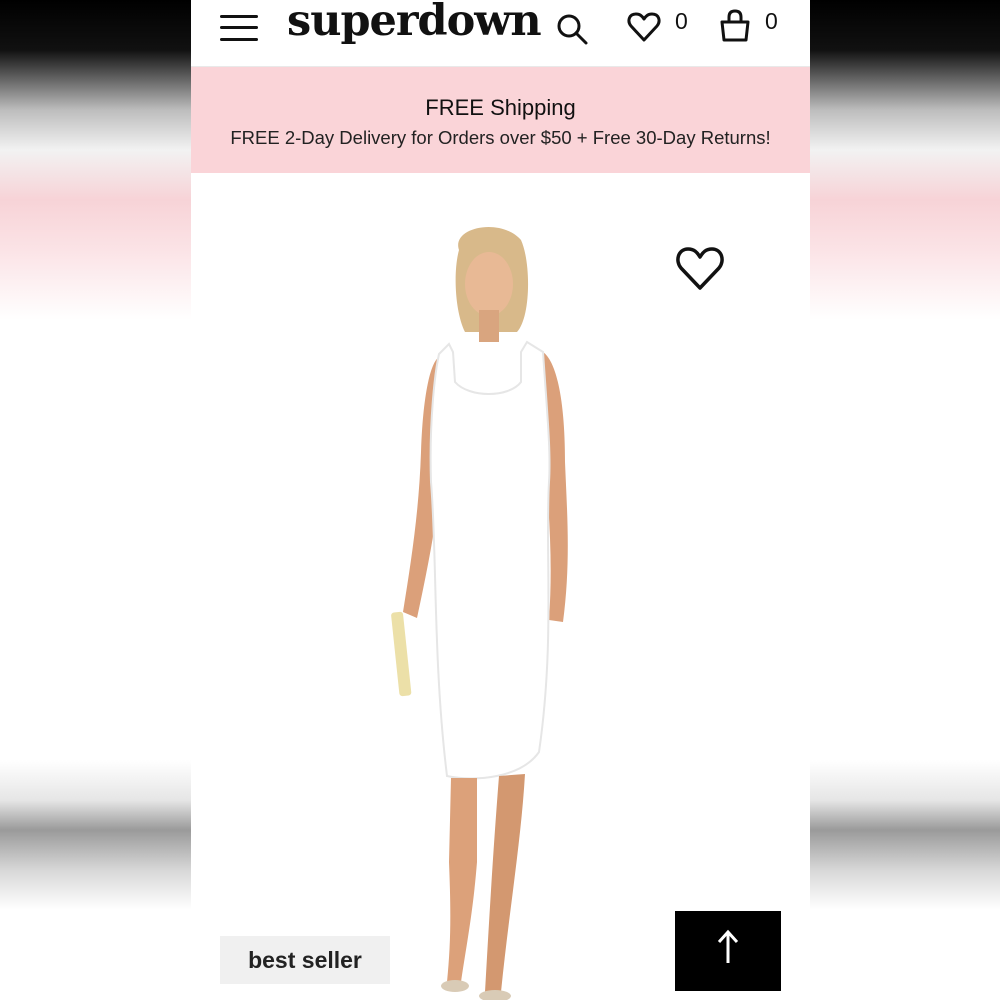 The width and height of the screenshot is (1000, 1000). What do you see at coordinates (644, 27) in the screenshot?
I see `heart-icon` at bounding box center [644, 27].